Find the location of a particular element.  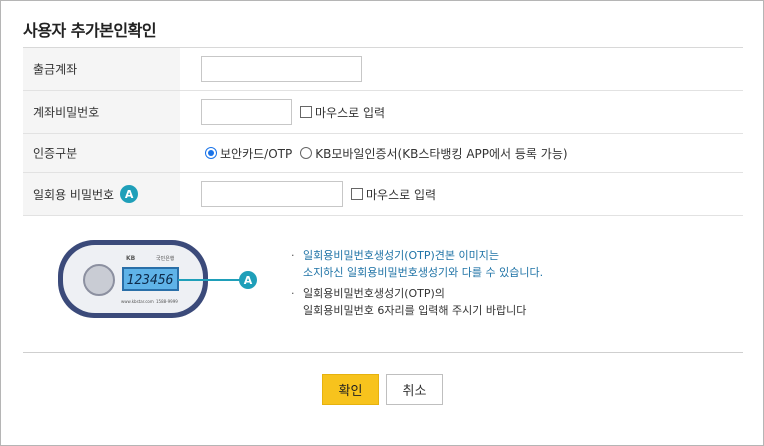

row-otp: 일회용 비밀번호 A 마우스로 입력 is located at coordinates (383, 194).